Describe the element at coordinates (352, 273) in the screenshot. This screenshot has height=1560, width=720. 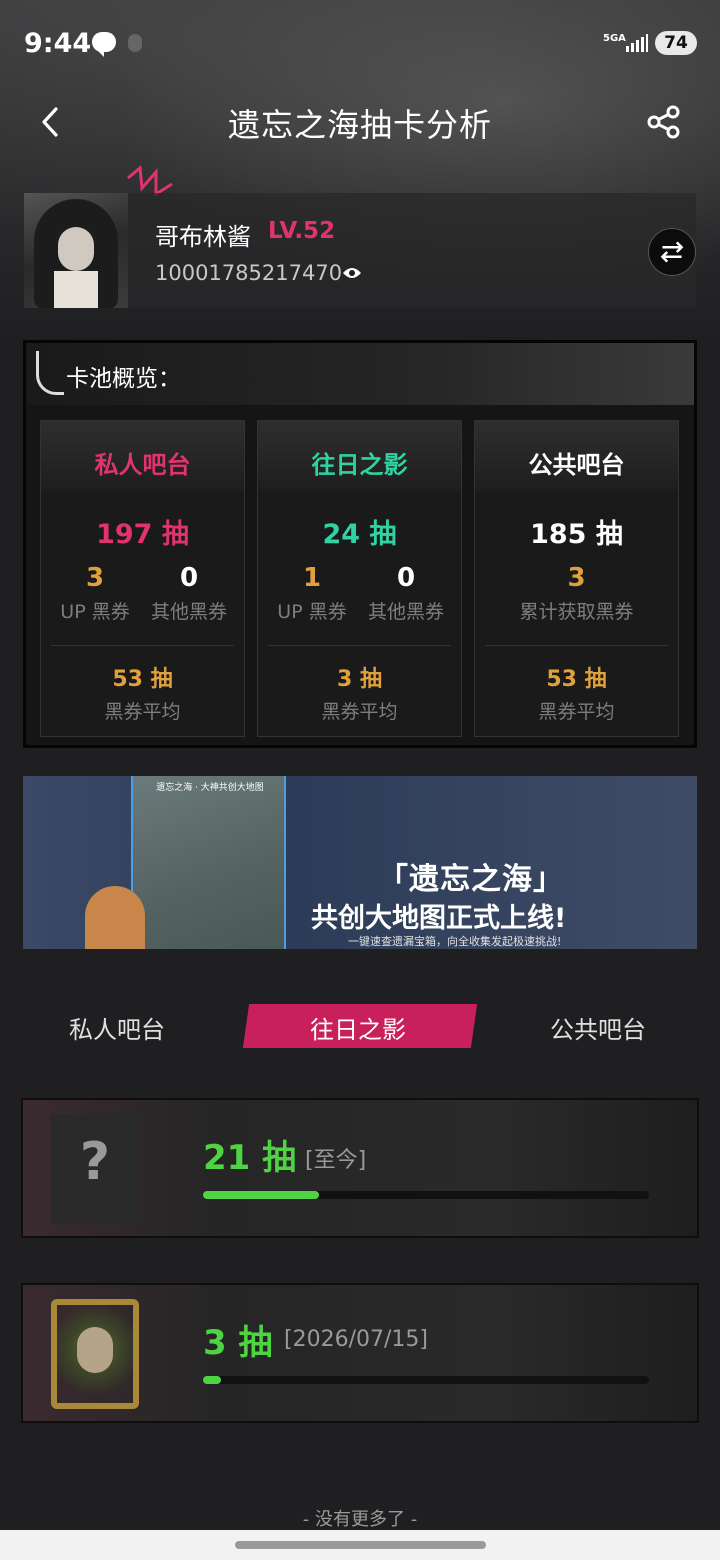
I see `eye-icon` at that location.